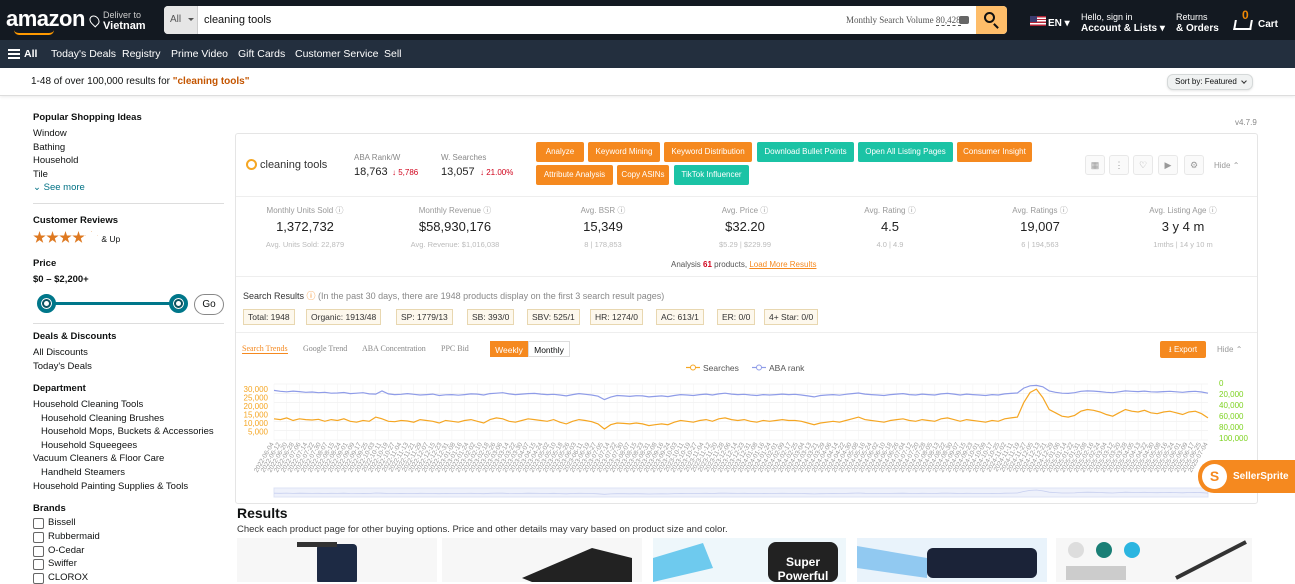 The image size is (1295, 584). Describe the element at coordinates (778, 368) in the screenshot. I see `legend-aba-rank: ABA rank` at that location.